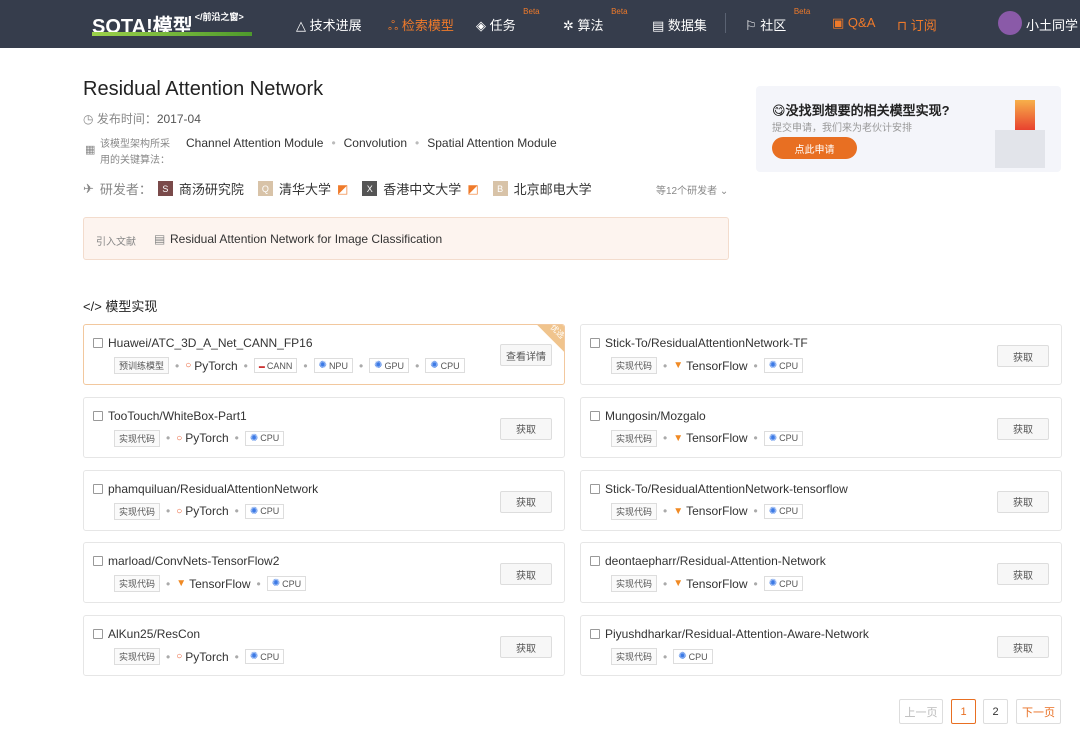 The height and width of the screenshot is (732, 1080). Describe the element at coordinates (995, 711) in the screenshot. I see `page-2-button: 2` at that location.